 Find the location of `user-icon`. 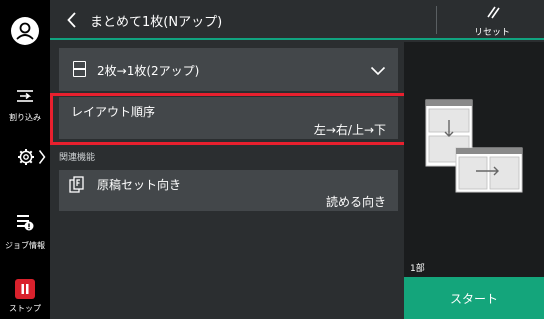

user-icon is located at coordinates (25, 31).